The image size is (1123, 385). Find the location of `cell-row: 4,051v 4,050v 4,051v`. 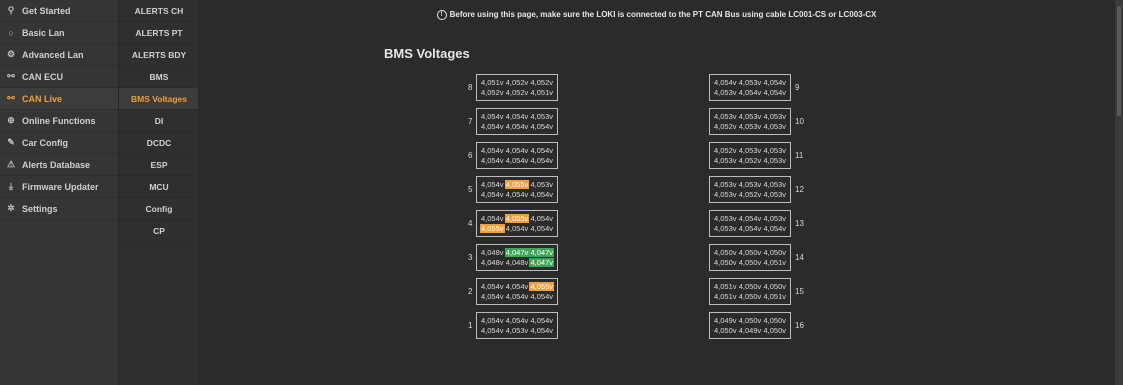

cell-row: 4,051v 4,050v 4,051v is located at coordinates (750, 296).